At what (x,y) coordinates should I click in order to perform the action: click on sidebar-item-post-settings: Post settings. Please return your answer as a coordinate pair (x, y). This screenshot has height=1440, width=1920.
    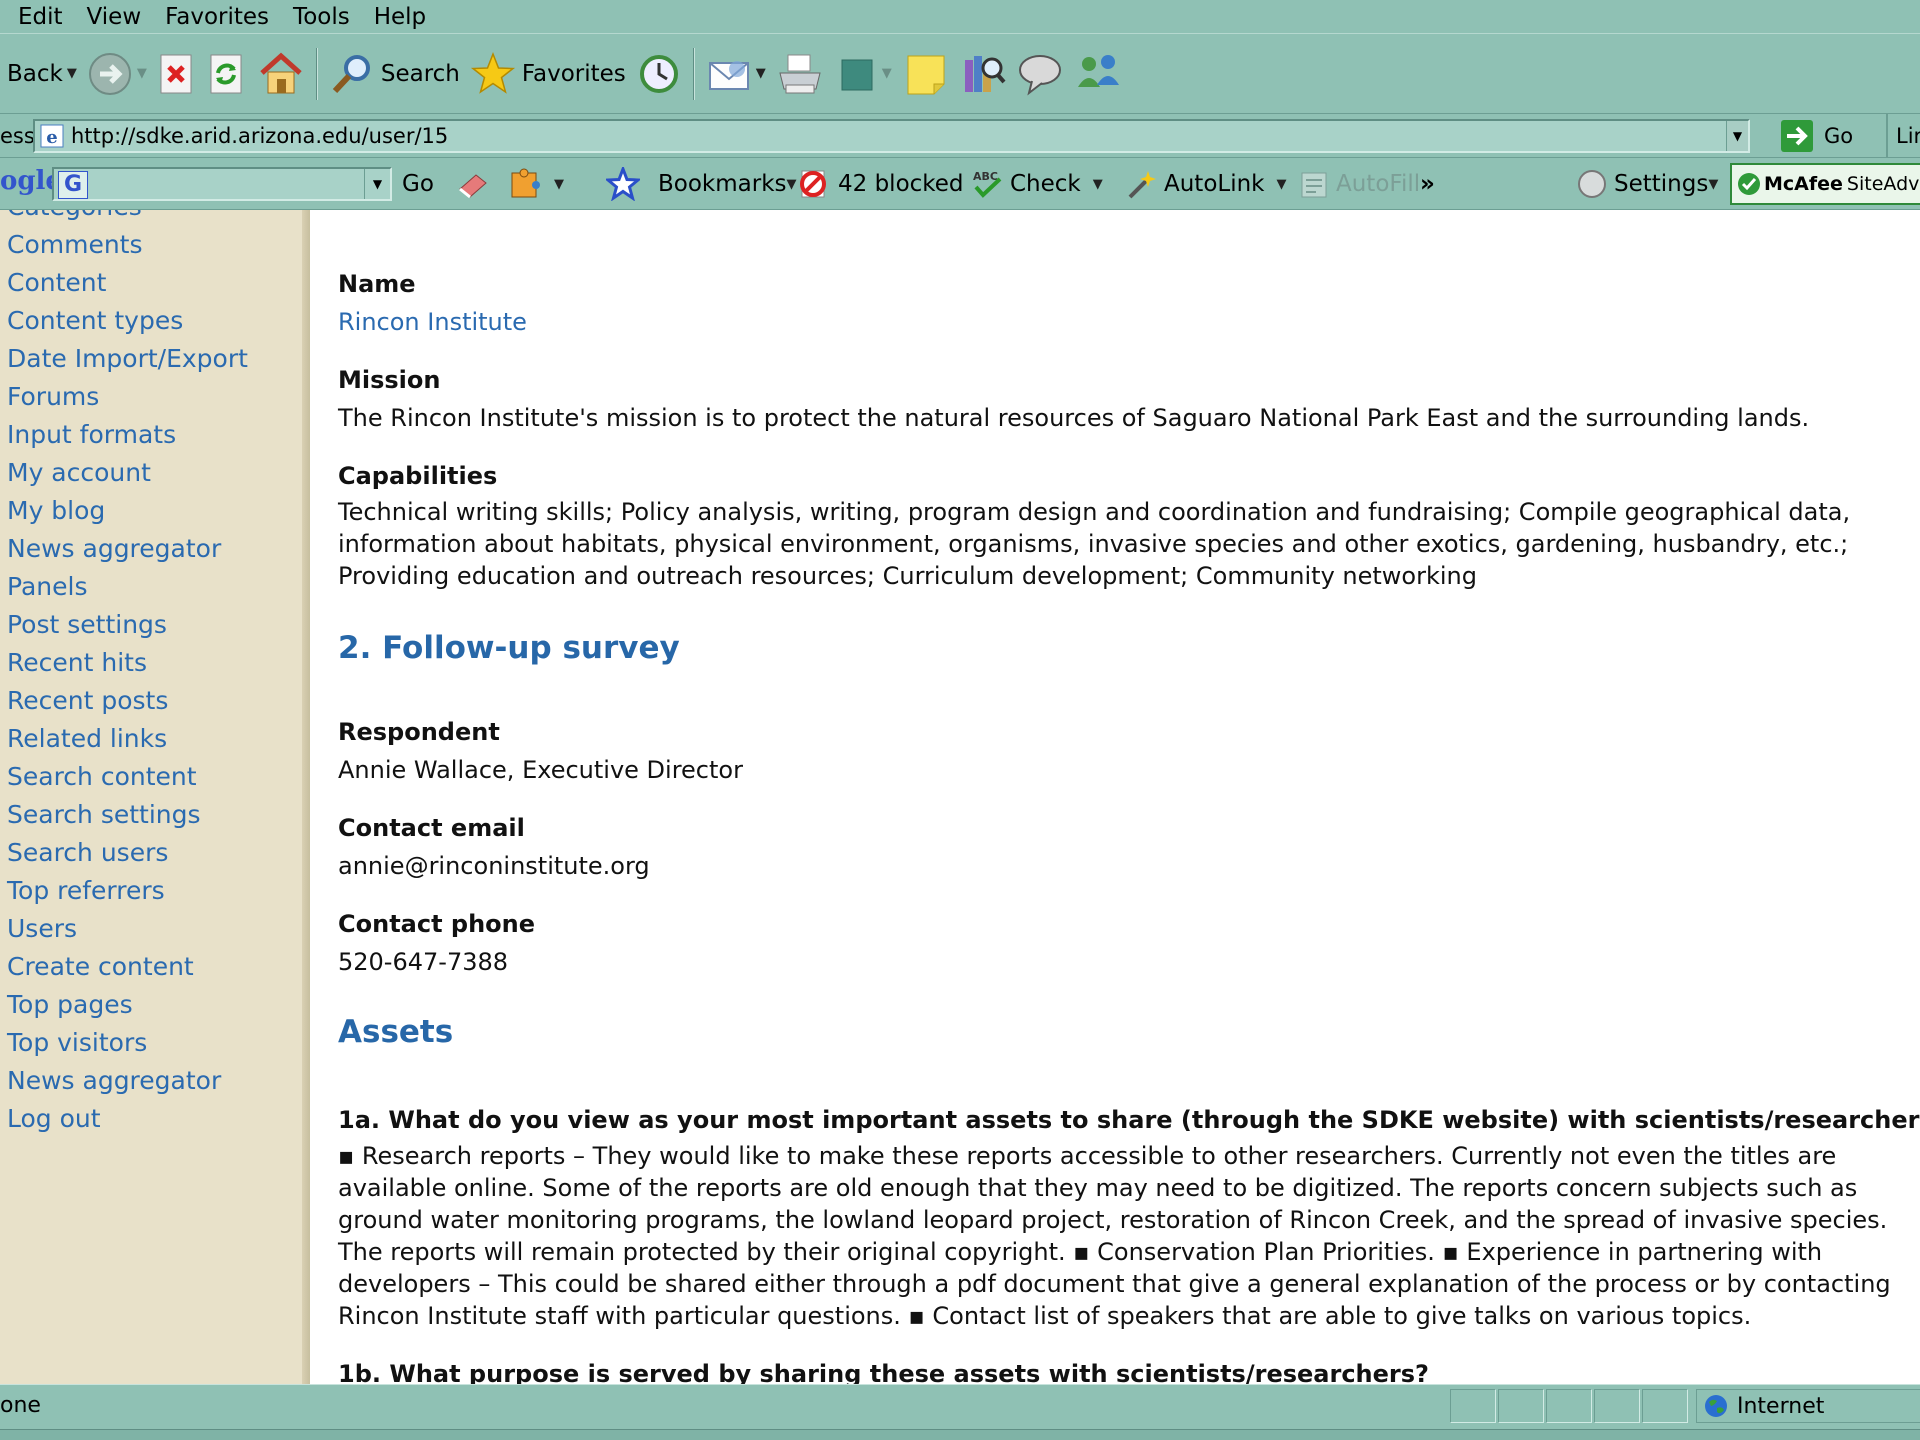
    Looking at the image, I should click on (127, 625).